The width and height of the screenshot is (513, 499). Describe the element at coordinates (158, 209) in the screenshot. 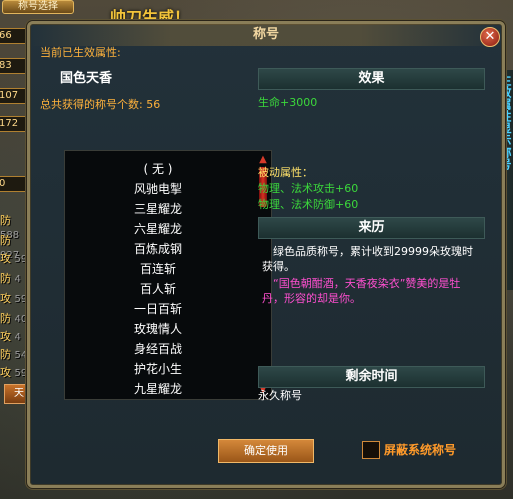

I see `list-item: 三星耀龙` at that location.